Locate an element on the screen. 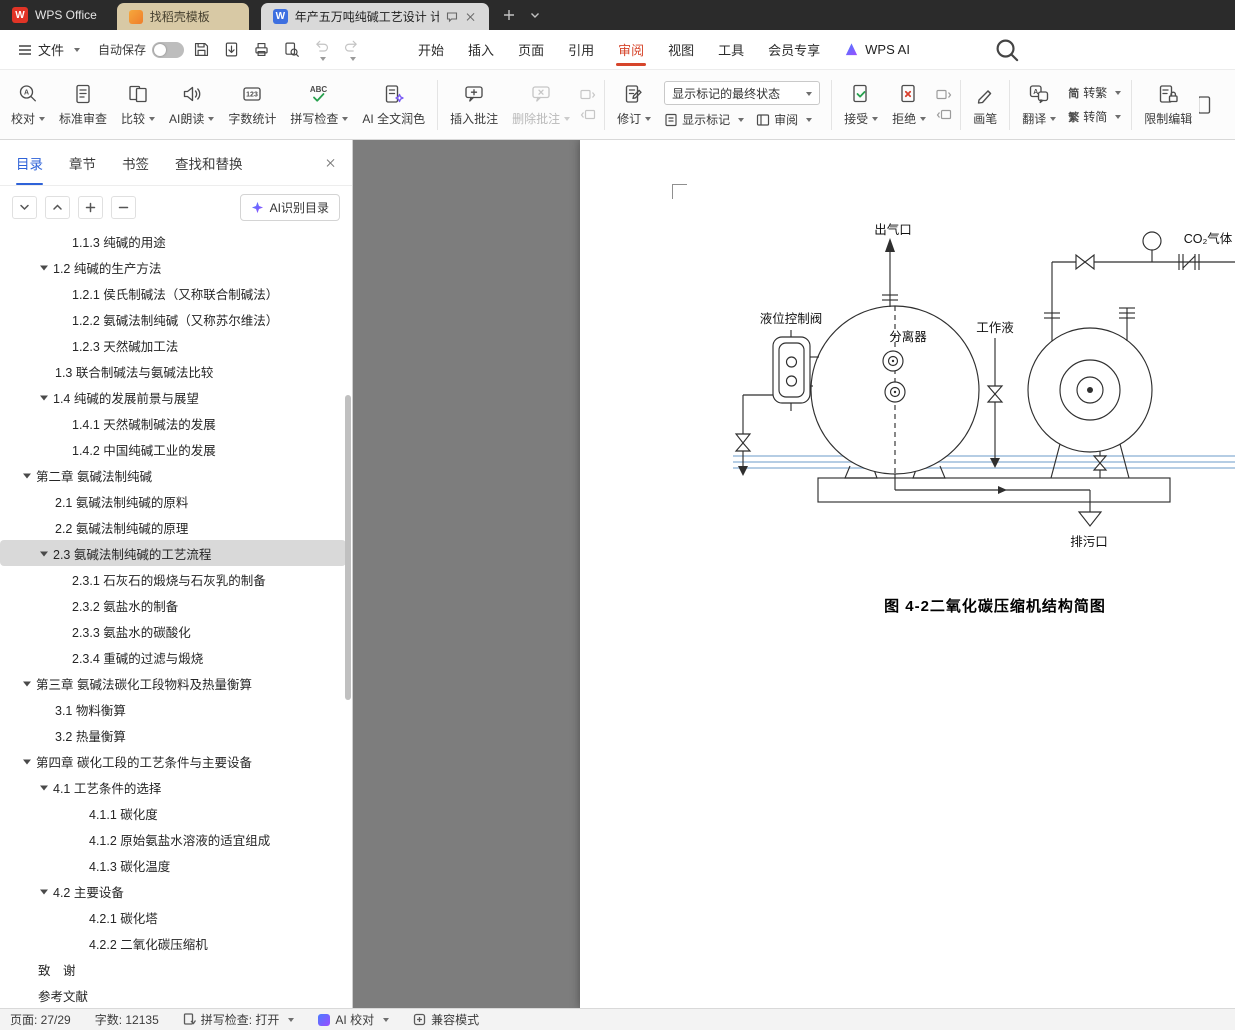  sidebar-scrollbar is located at coordinates (348, 618).